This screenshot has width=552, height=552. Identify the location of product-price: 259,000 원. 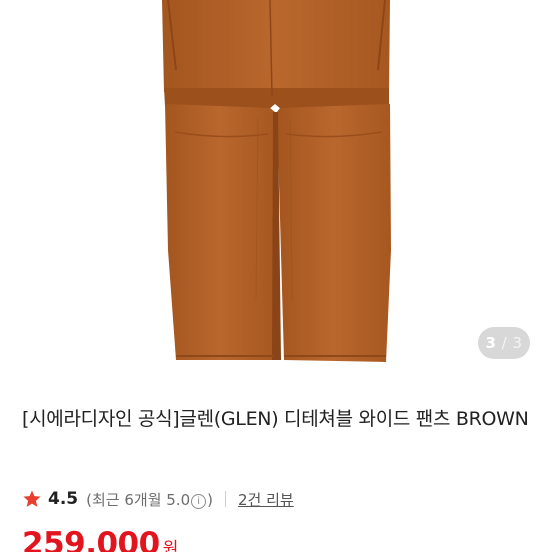
(100, 539).